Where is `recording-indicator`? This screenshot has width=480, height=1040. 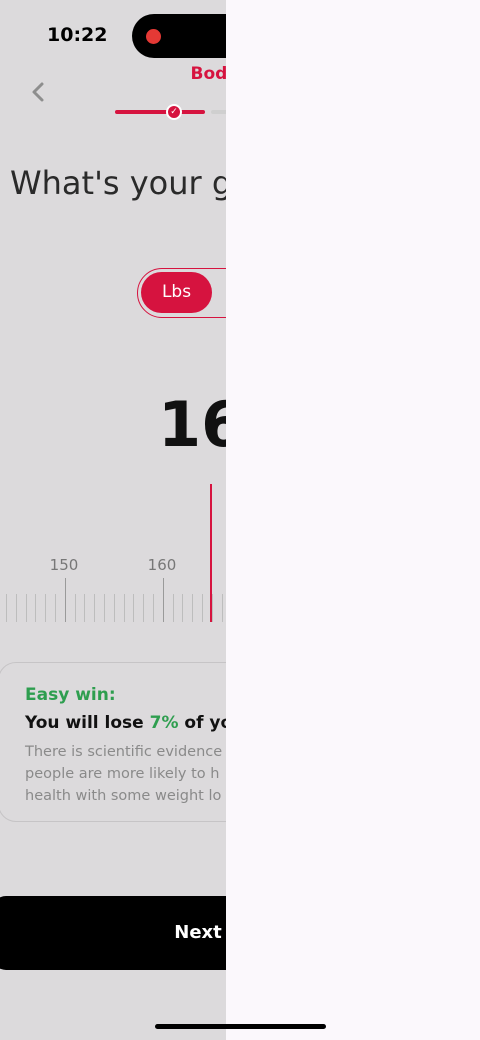 recording-indicator is located at coordinates (153, 36).